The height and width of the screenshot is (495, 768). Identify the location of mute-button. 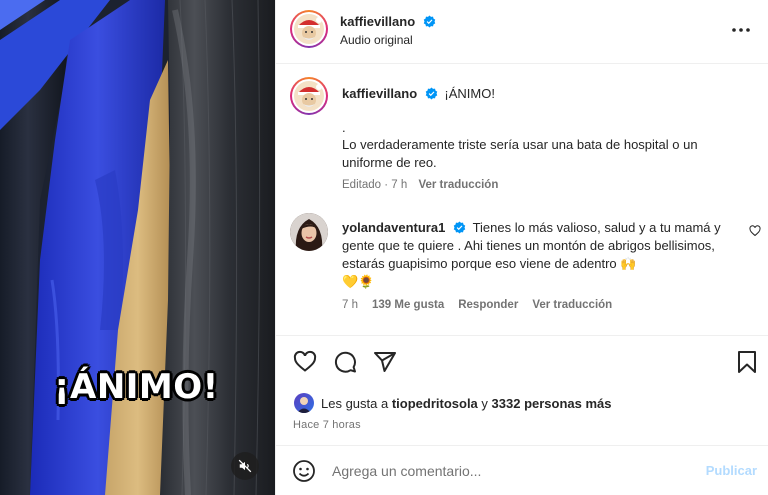
(245, 466).